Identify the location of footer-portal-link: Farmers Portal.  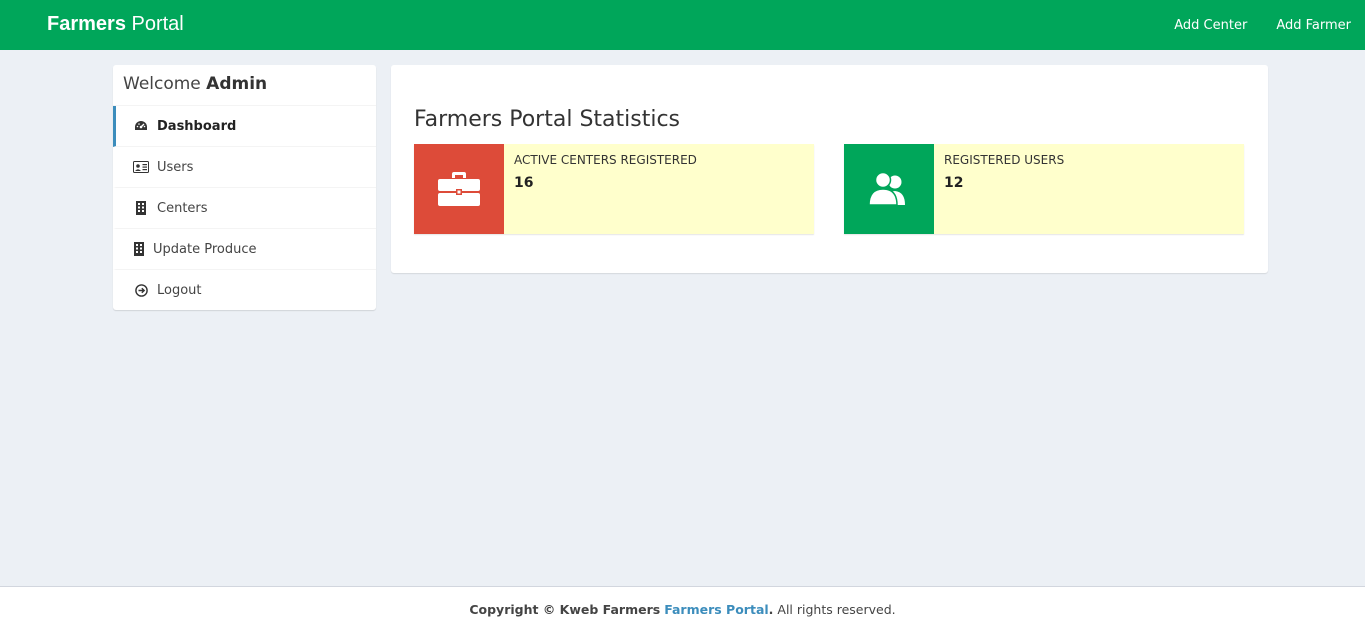
(716, 609).